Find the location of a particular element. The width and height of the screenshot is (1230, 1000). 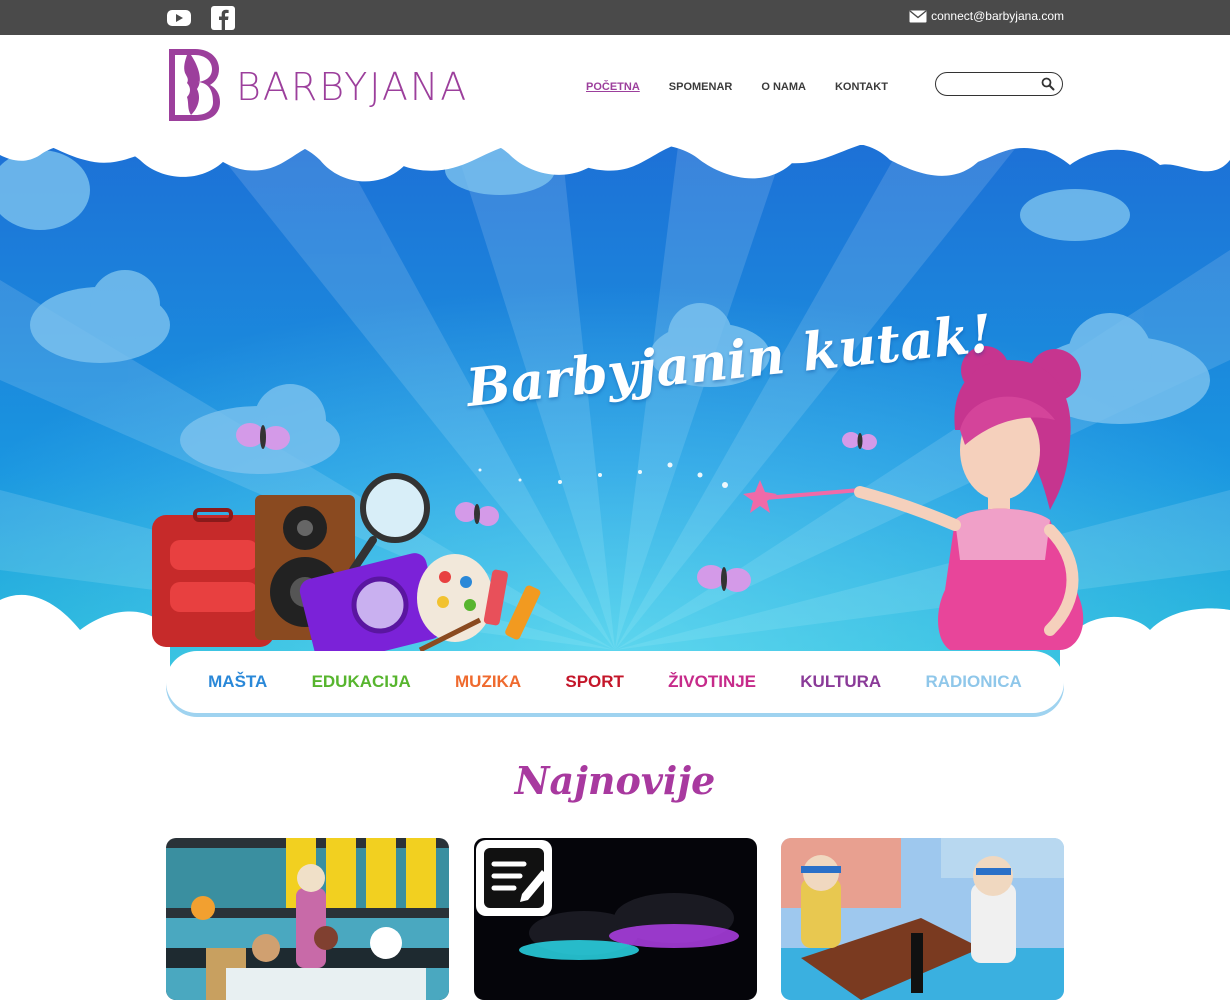

category-sport: SPORT is located at coordinates (594, 682).